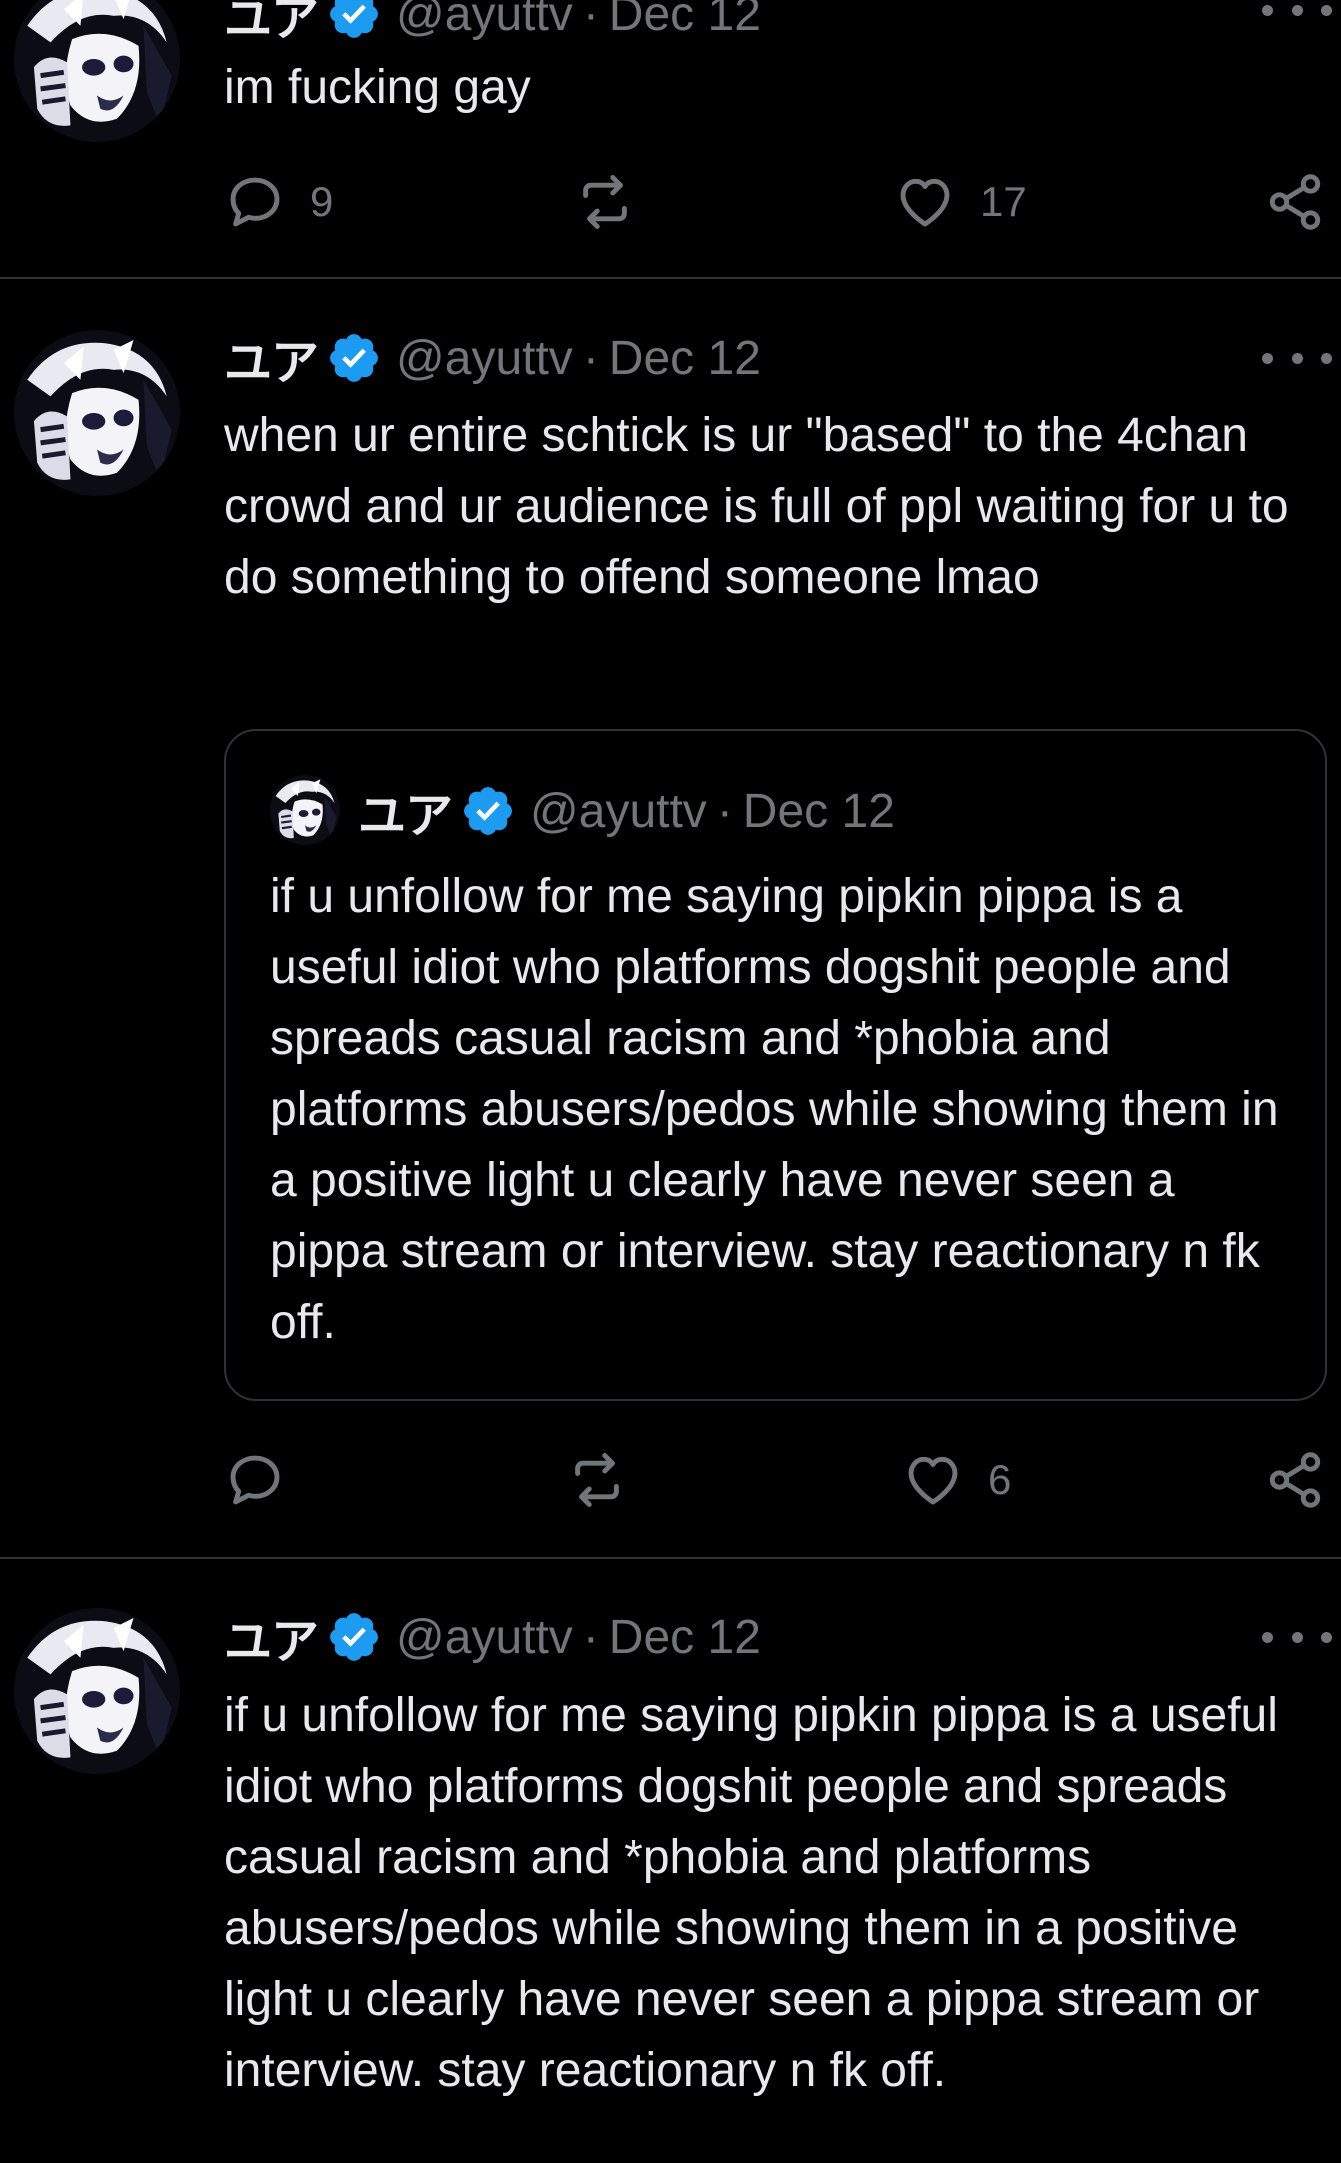  I want to click on reply-count: 9, so click(322, 201).